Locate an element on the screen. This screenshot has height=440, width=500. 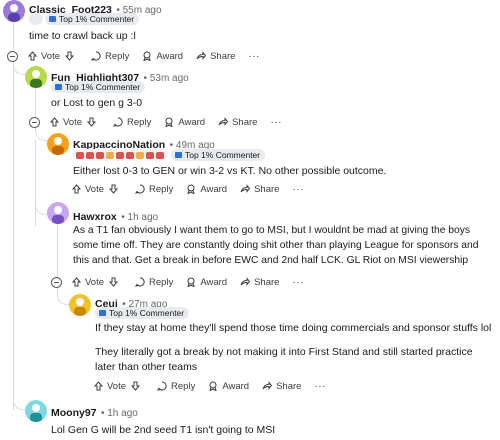
timestamp: 53m ago is located at coordinates (169, 78).